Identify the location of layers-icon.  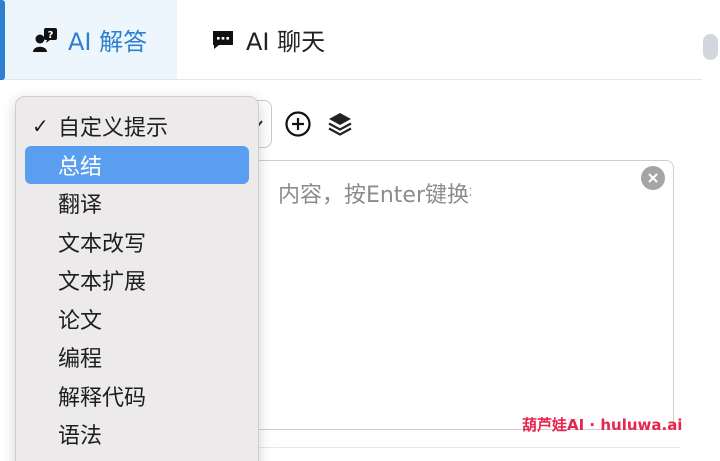
(340, 124).